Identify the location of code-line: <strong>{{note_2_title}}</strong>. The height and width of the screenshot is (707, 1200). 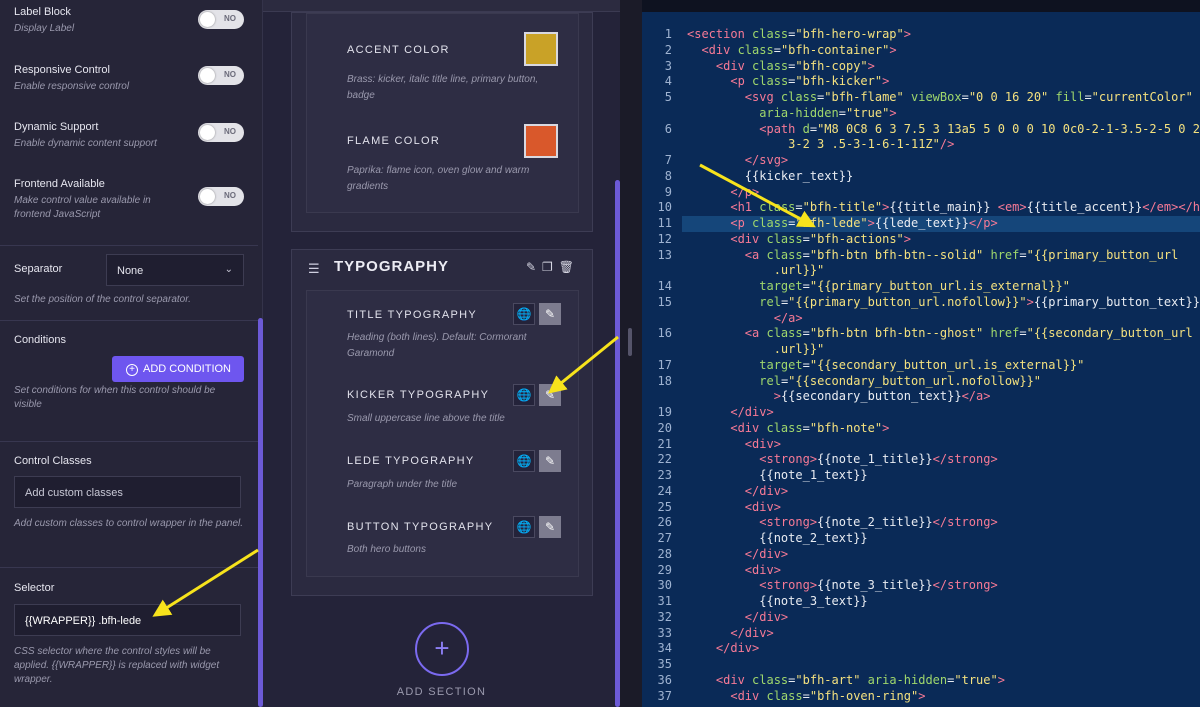
(842, 522).